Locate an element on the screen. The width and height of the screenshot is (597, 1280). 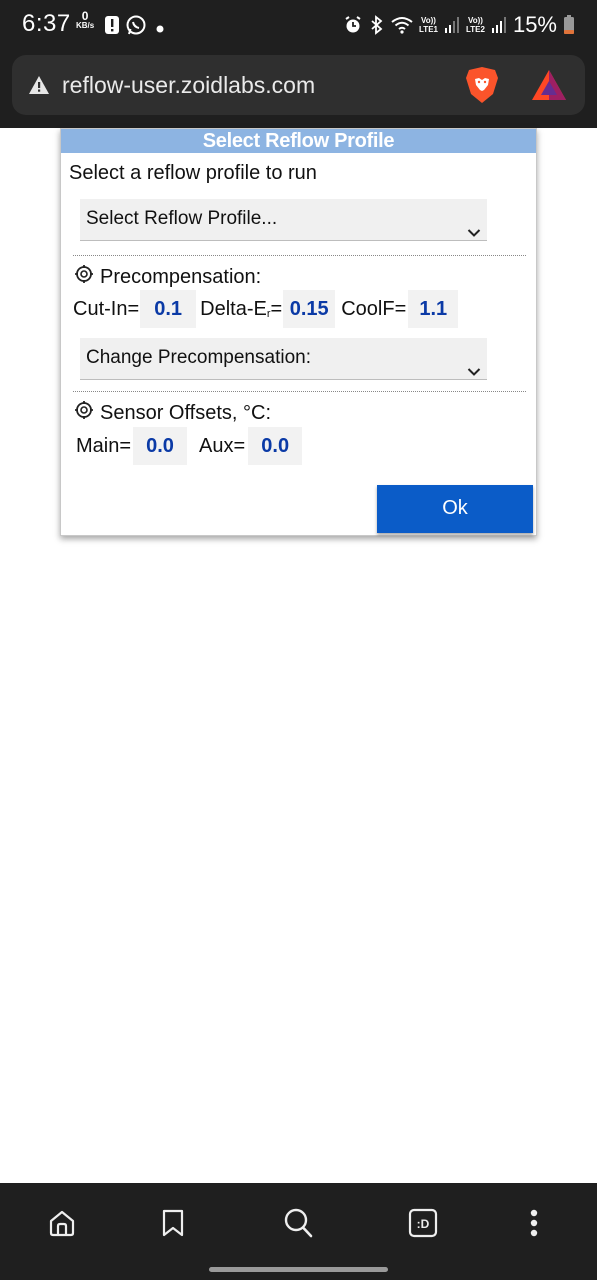
net-speed: 0 KB/s is located at coordinates (85, 19).